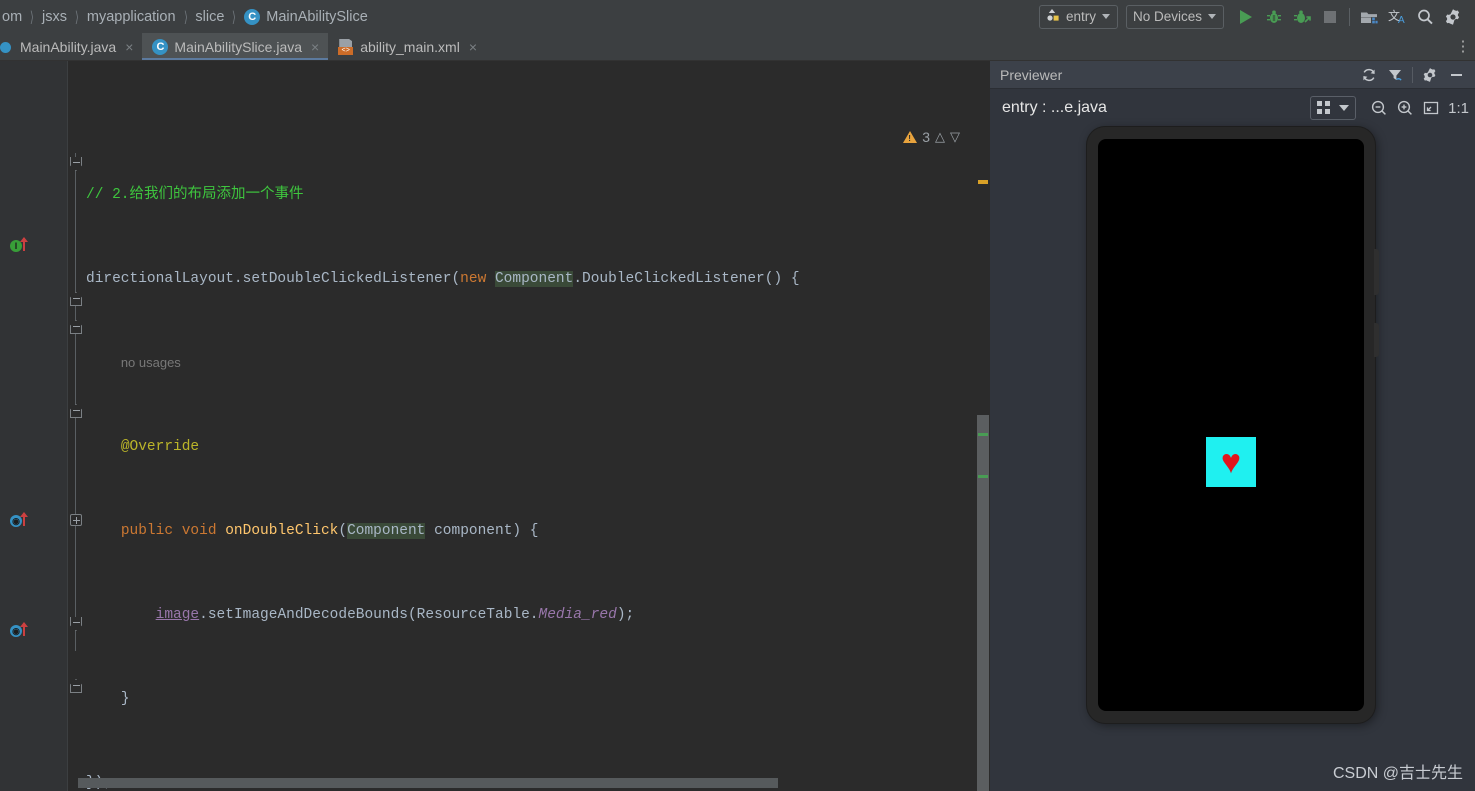 The image size is (1475, 791). What do you see at coordinates (577, 615) in the screenshot?
I see `code-static-field: Media_red` at bounding box center [577, 615].